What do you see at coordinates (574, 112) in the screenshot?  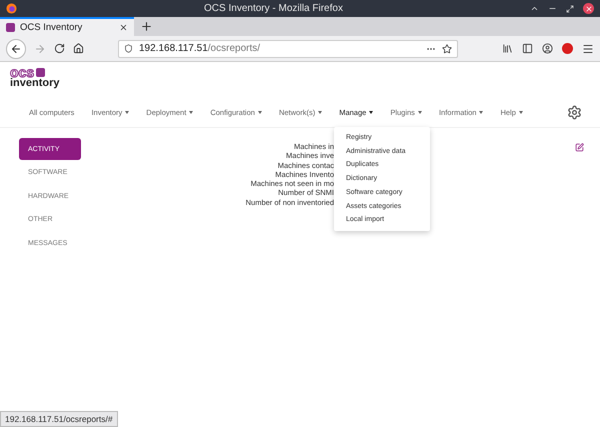 I see `settings-icon` at bounding box center [574, 112].